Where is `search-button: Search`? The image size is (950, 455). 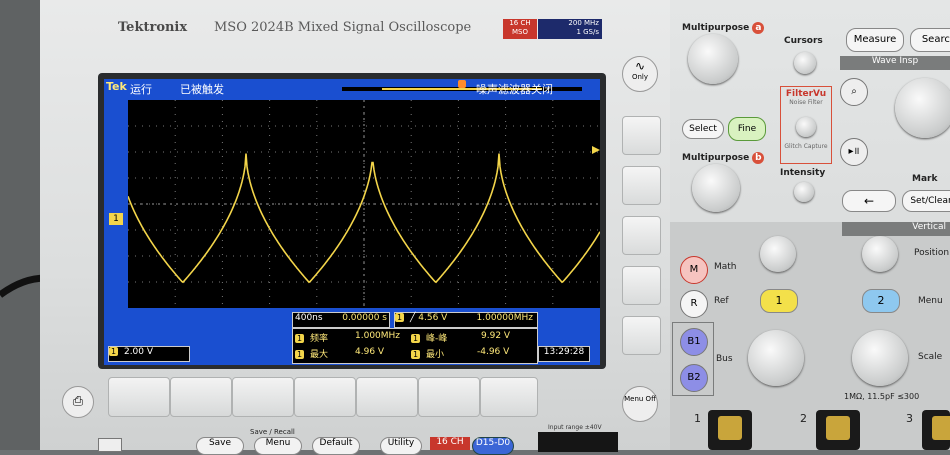 search-button: Search is located at coordinates (930, 40).